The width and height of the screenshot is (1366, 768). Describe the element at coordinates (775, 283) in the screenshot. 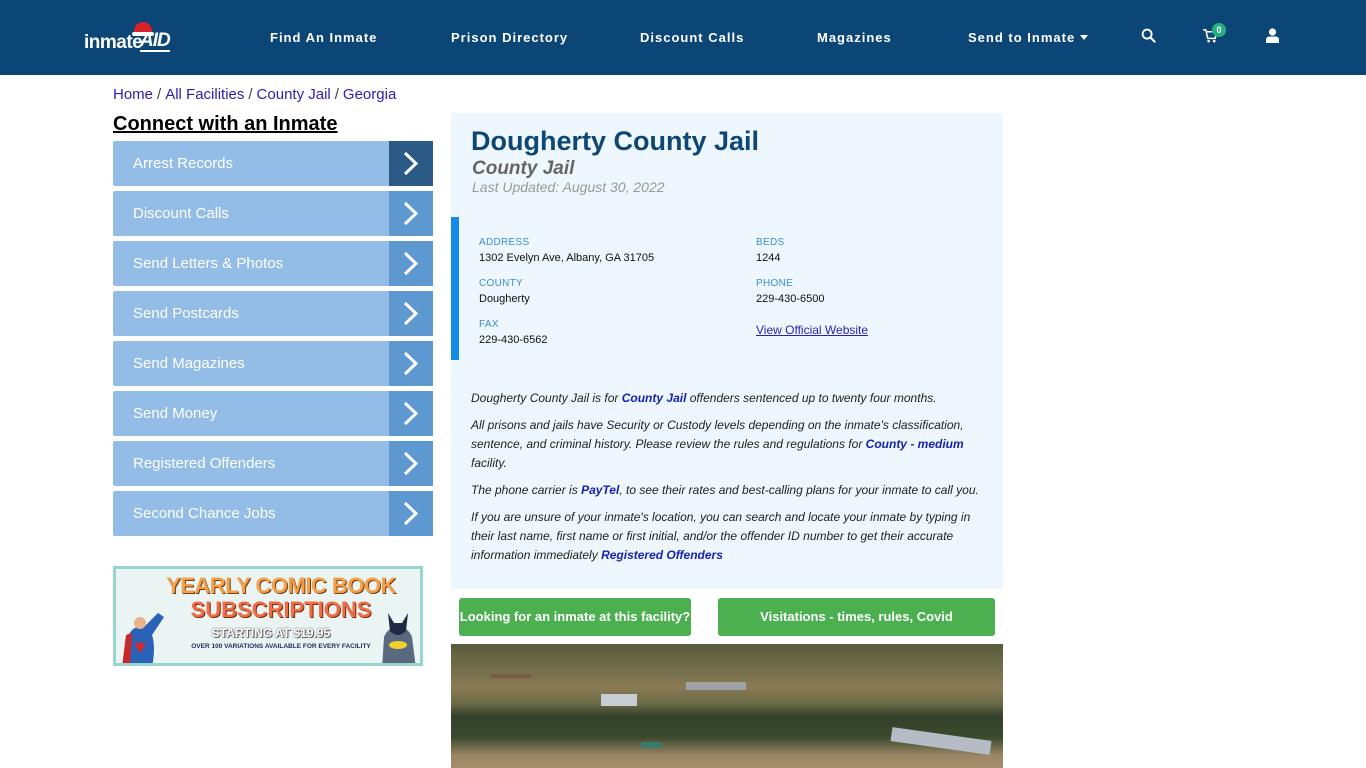

I see `phone-label: PHONE` at that location.